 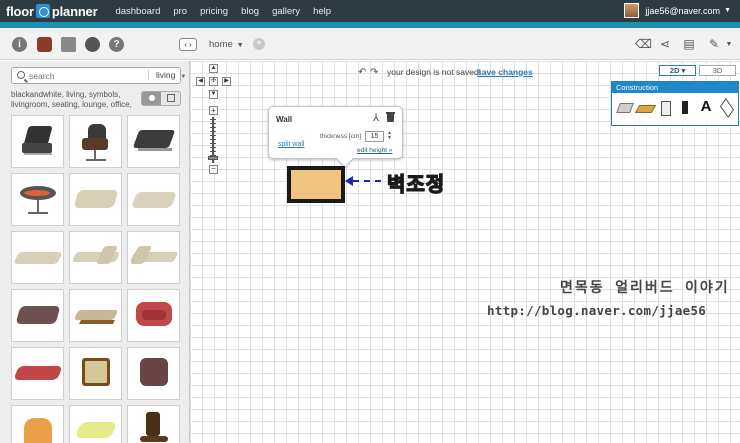 I want to click on zoom-in-icon: +, so click(x=213, y=110).